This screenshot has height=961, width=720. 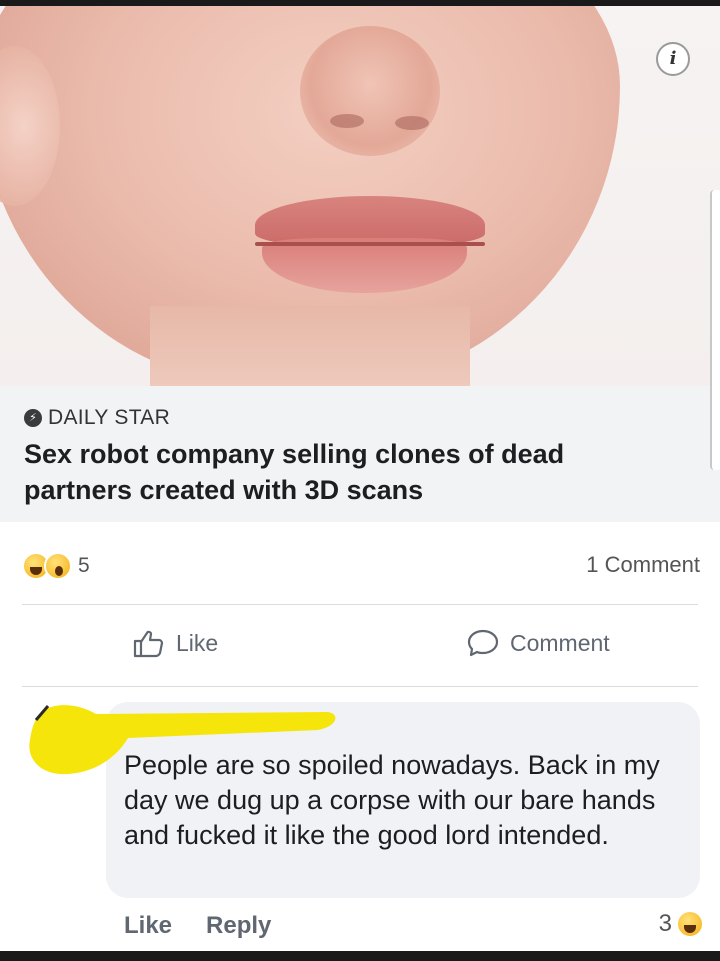 I want to click on thumbs-up-icon, so click(x=148, y=644).